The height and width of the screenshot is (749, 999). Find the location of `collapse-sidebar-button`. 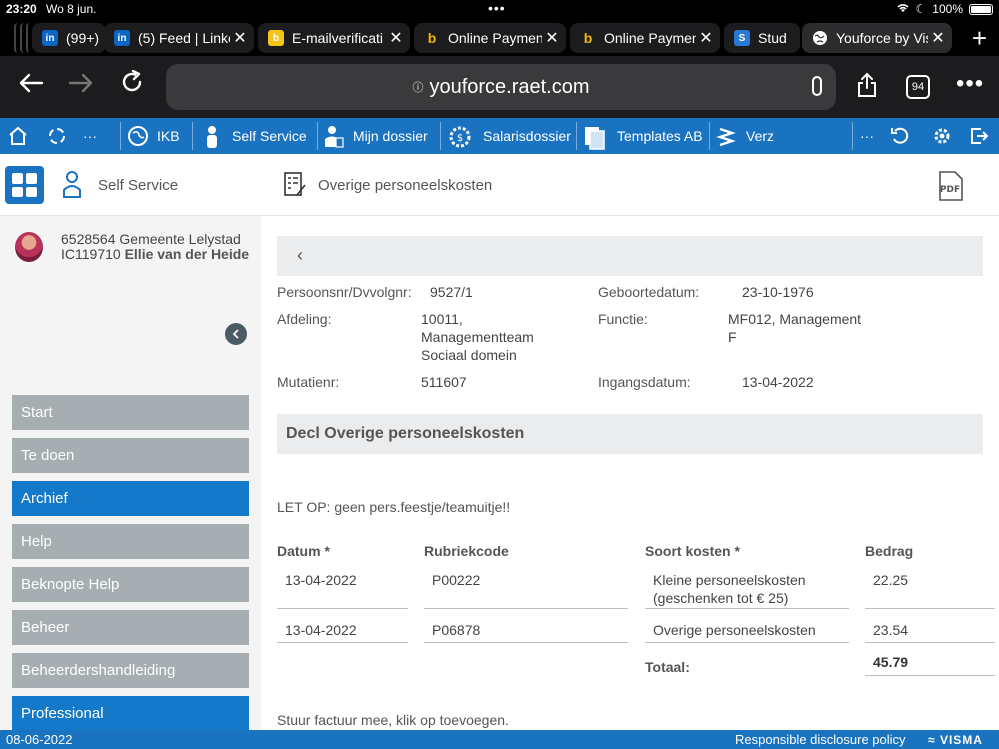

collapse-sidebar-button is located at coordinates (236, 334).